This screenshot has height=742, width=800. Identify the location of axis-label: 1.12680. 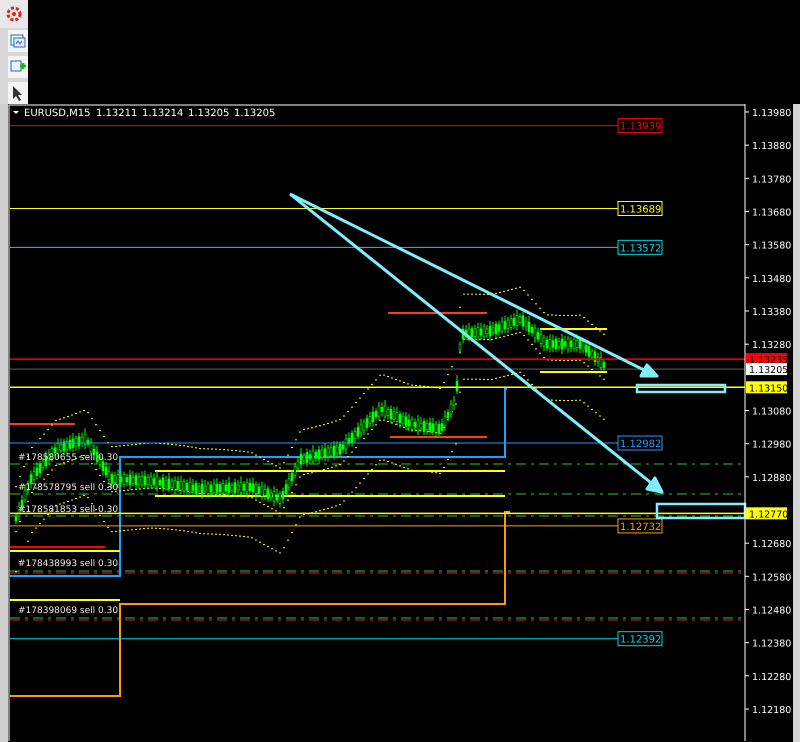
(772, 544).